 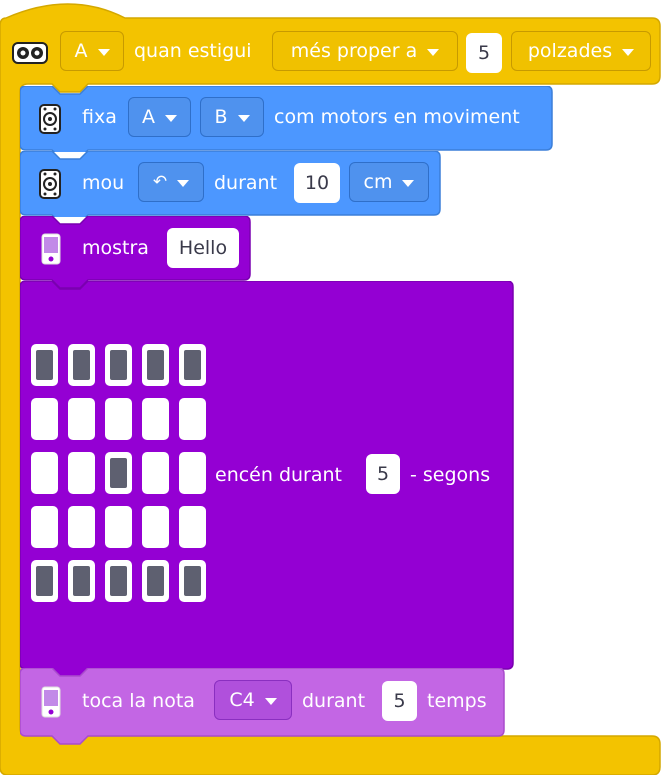 What do you see at coordinates (221, 117) in the screenshot?
I see `right-port-value: B` at bounding box center [221, 117].